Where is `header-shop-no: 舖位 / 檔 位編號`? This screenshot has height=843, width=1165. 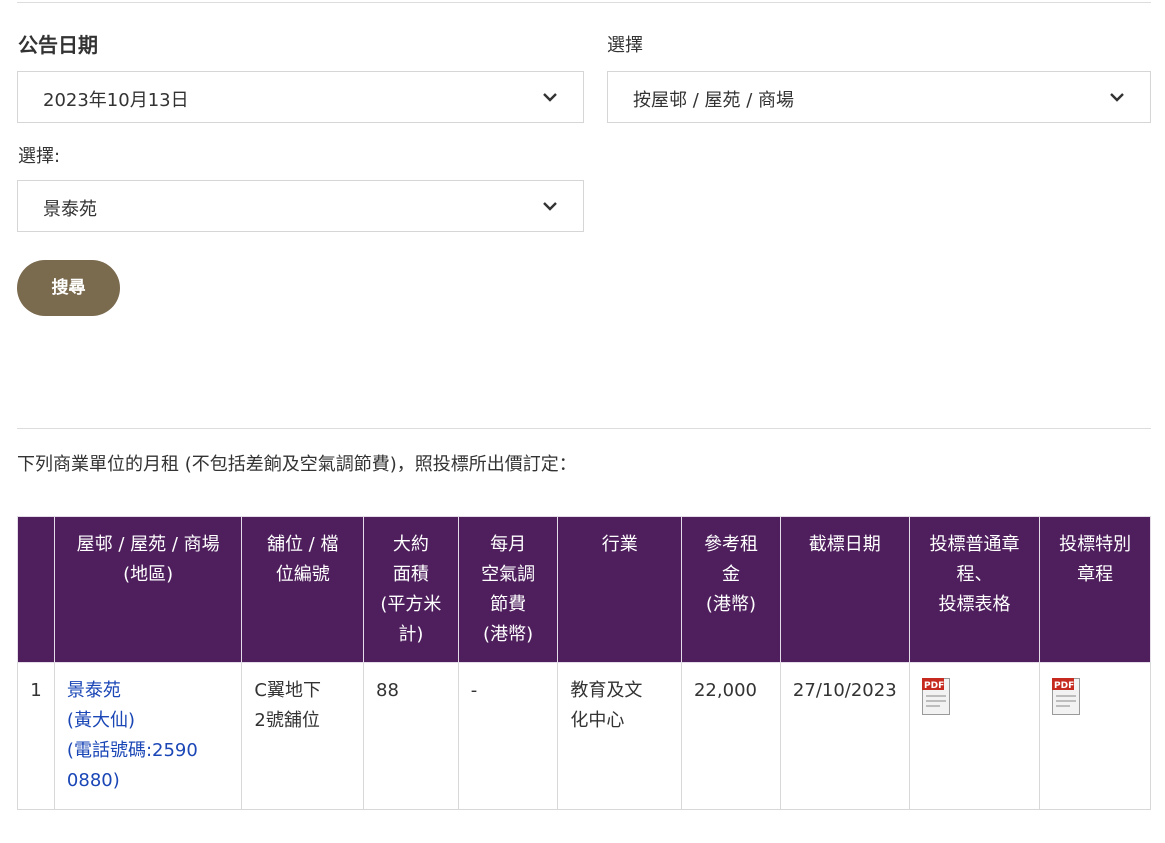
header-shop-no: 舖位 / 檔 位編號 is located at coordinates (302, 589).